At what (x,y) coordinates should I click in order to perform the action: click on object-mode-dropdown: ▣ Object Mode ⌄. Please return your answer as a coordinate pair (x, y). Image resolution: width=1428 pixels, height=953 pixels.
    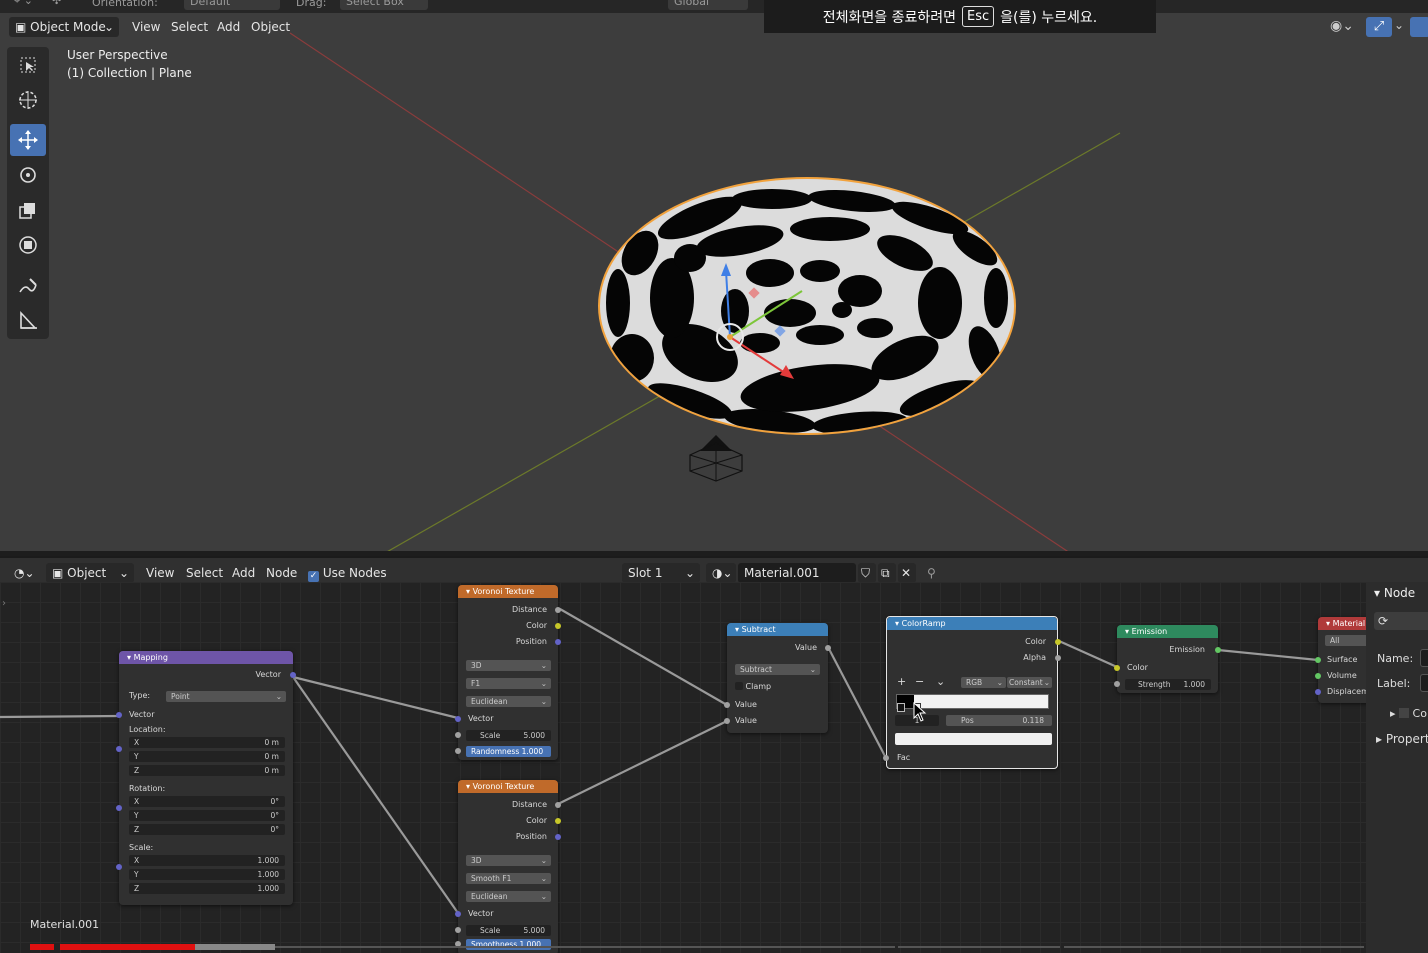
    Looking at the image, I should click on (64, 27).